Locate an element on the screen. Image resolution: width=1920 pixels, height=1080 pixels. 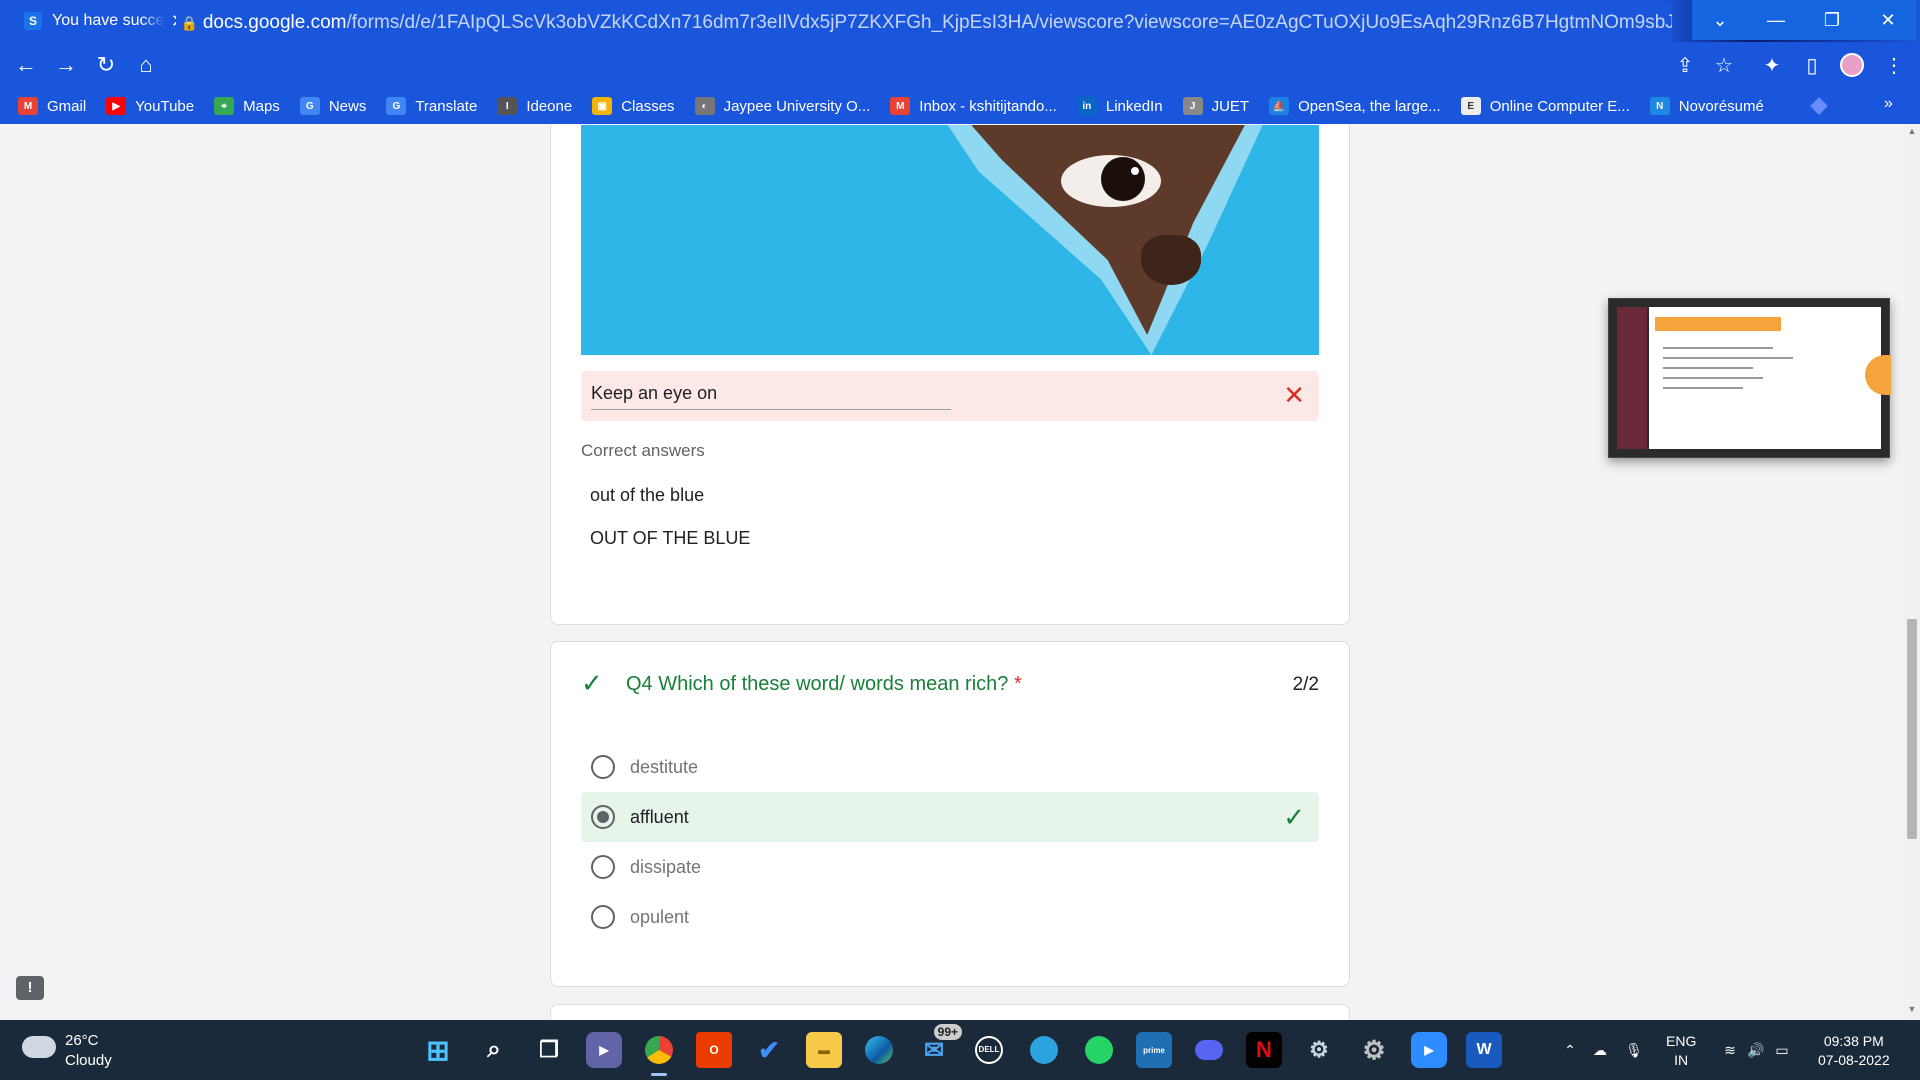
netflix-icon: N is located at coordinates (1264, 1050).